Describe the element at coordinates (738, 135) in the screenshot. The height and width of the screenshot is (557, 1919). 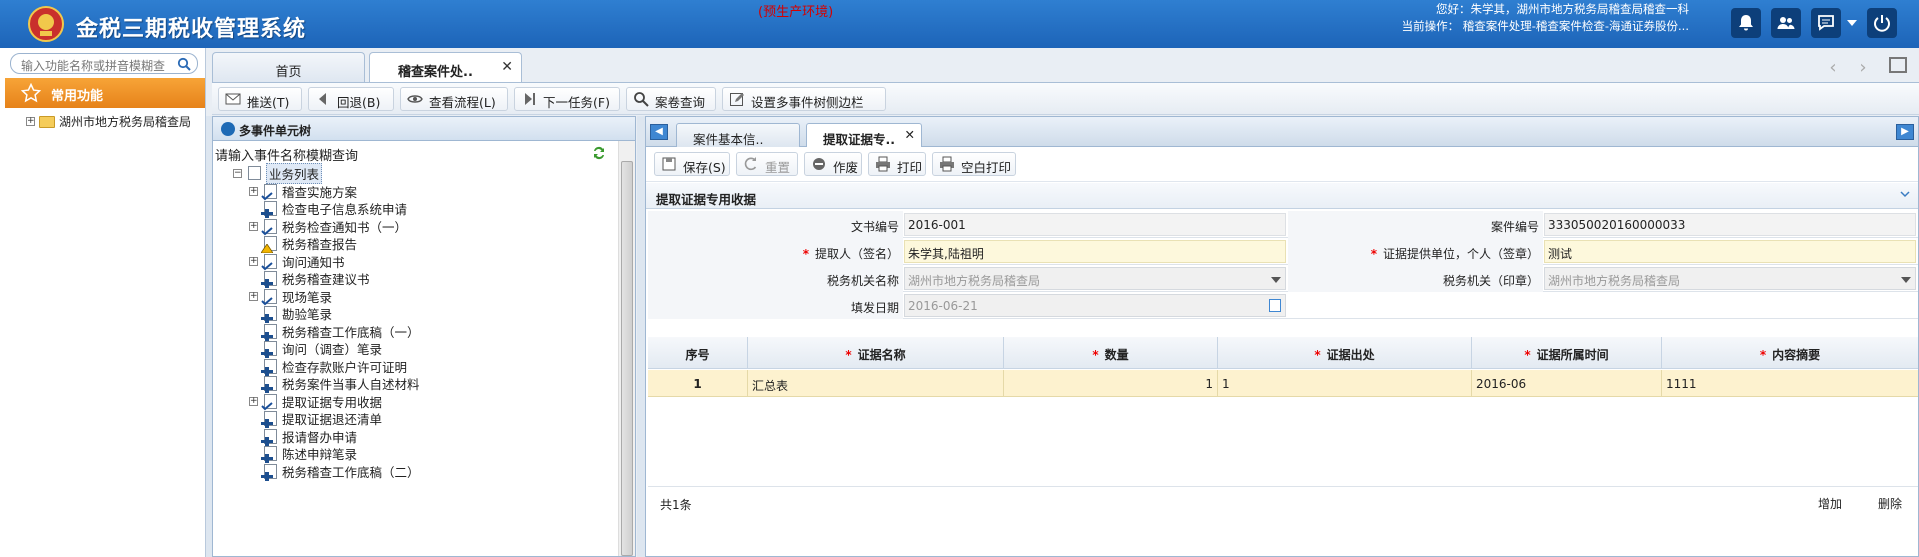
I see `tab-case-basic-info: 案件基本信..` at that location.